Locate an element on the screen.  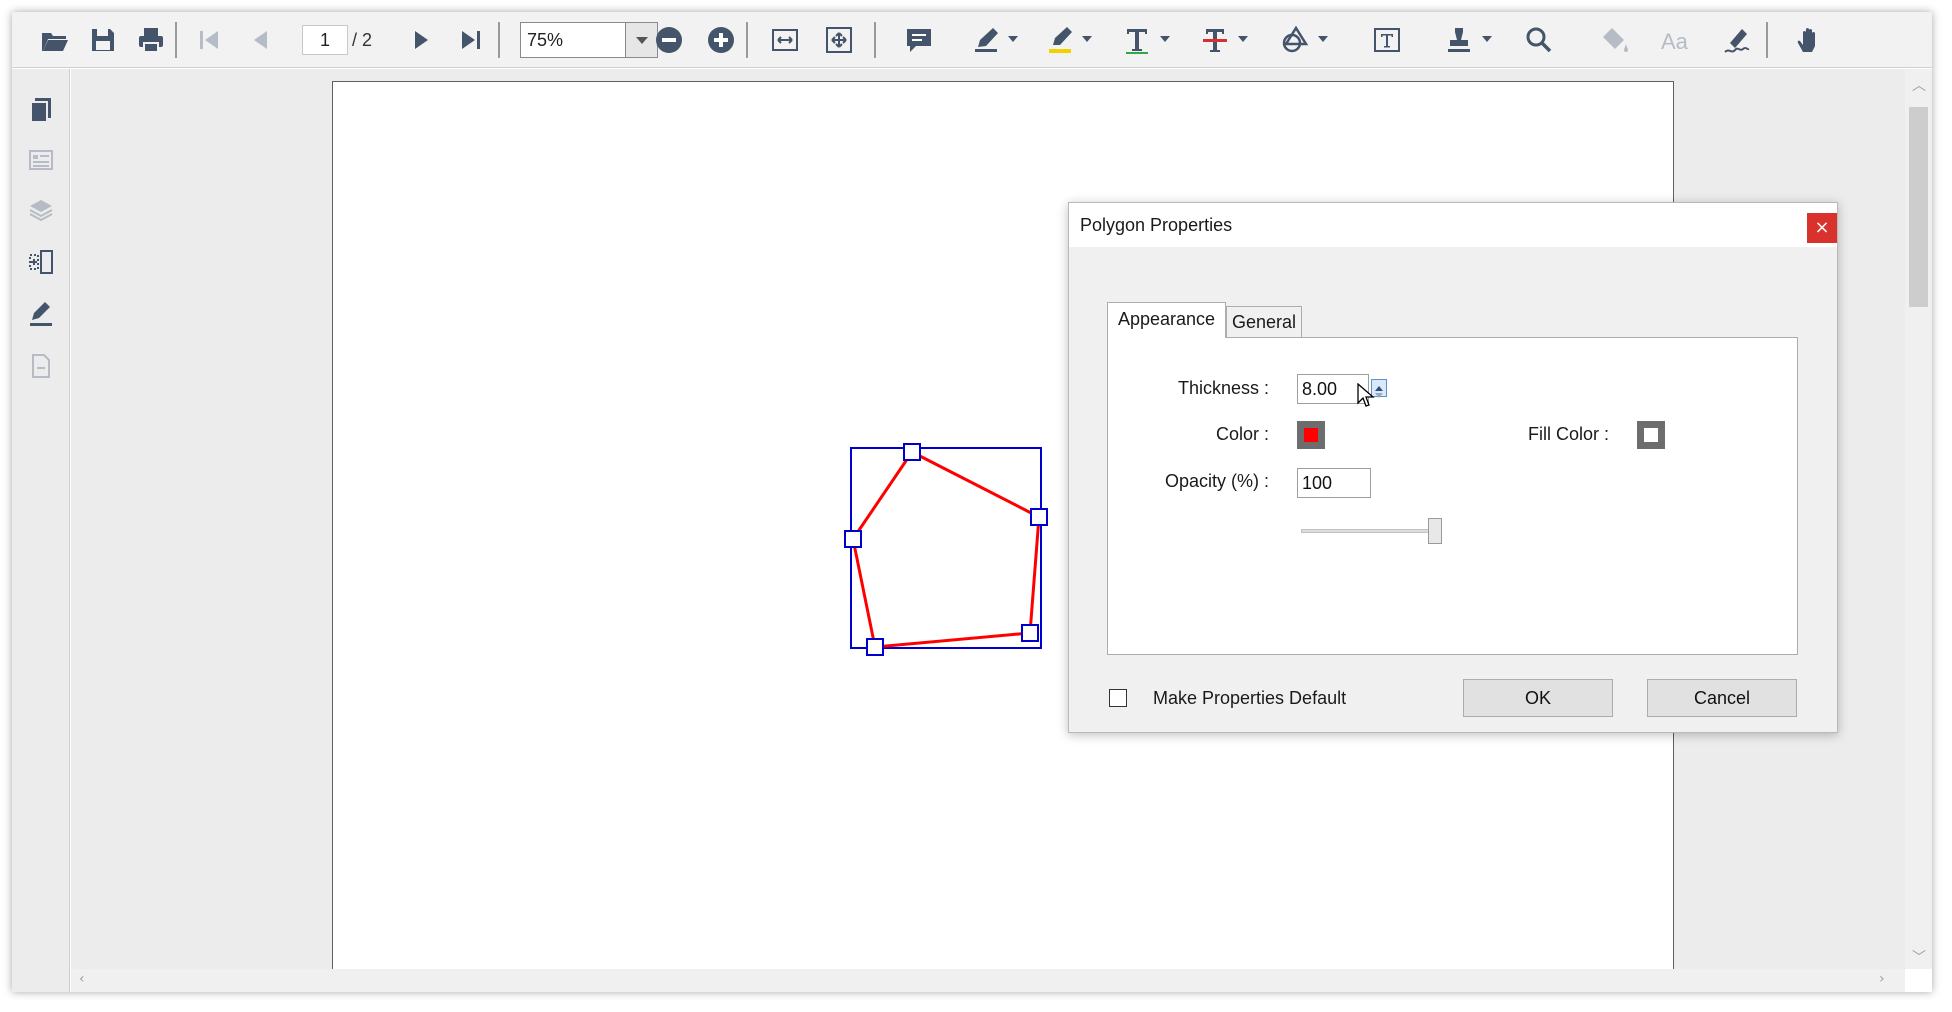
thickness-value: 8.00 is located at coordinates (1320, 389).